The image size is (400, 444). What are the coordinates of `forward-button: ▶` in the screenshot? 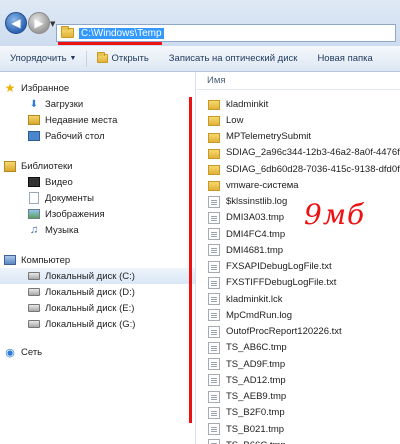 It's located at (39, 23).